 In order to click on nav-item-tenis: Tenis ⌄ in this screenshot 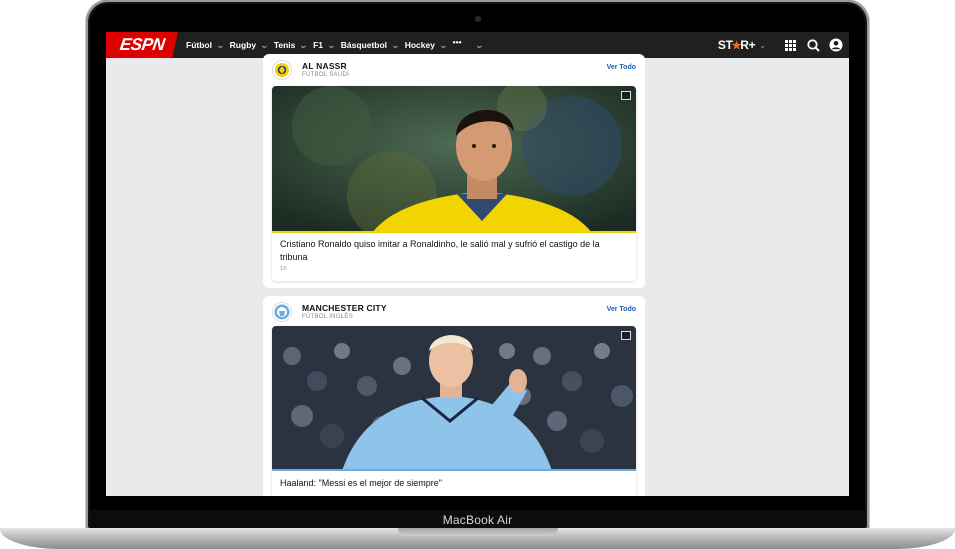, I will do `click(291, 45)`.